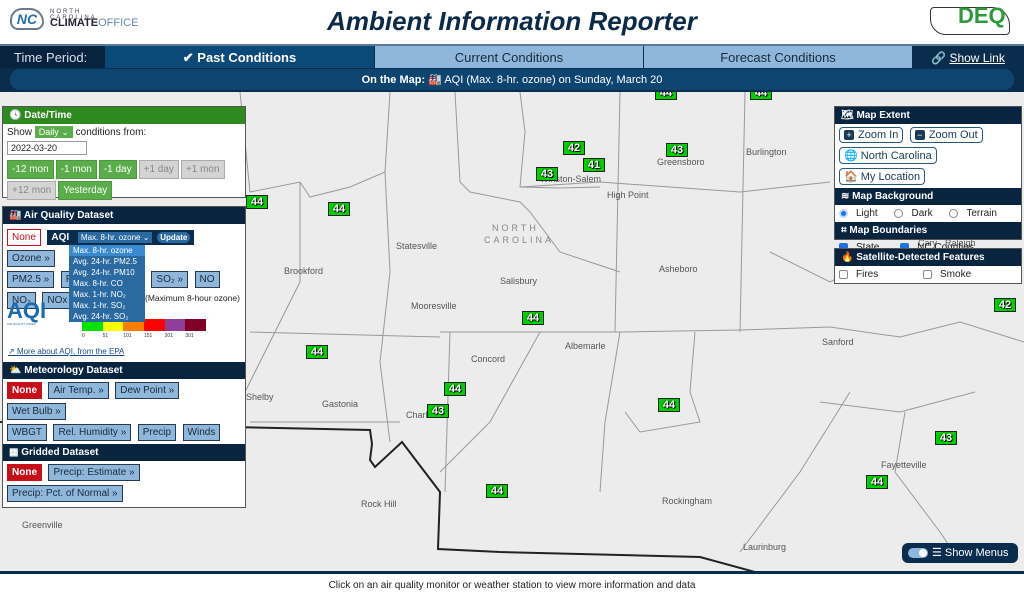 The image size is (1024, 595). Describe the element at coordinates (85, 190) in the screenshot. I see `yesterday-button: Yesterday` at that location.